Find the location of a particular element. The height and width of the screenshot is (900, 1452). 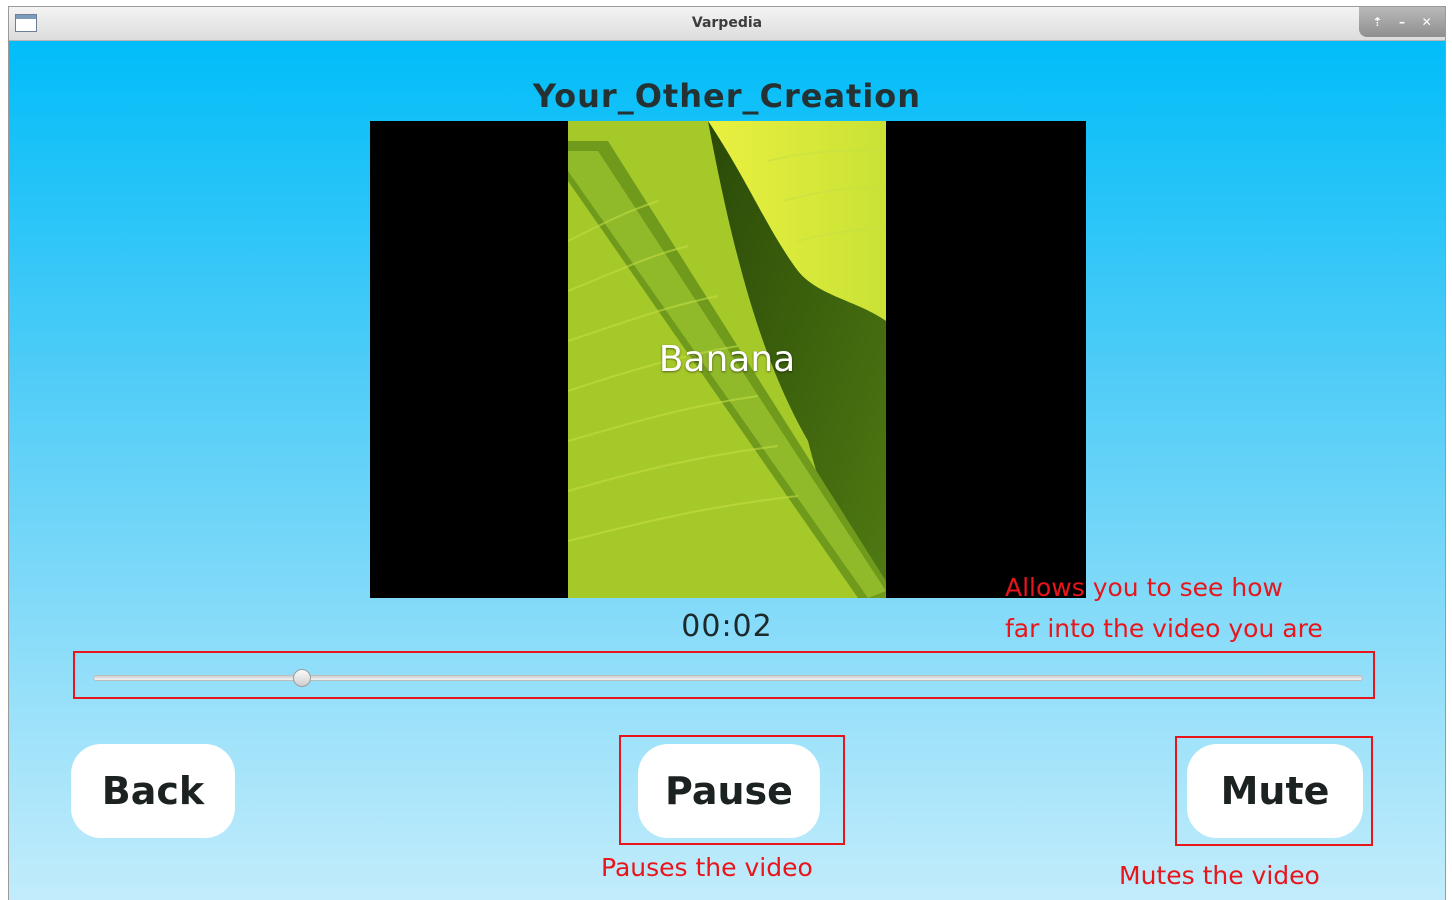

video-frame-image: Banana is located at coordinates (727, 359).